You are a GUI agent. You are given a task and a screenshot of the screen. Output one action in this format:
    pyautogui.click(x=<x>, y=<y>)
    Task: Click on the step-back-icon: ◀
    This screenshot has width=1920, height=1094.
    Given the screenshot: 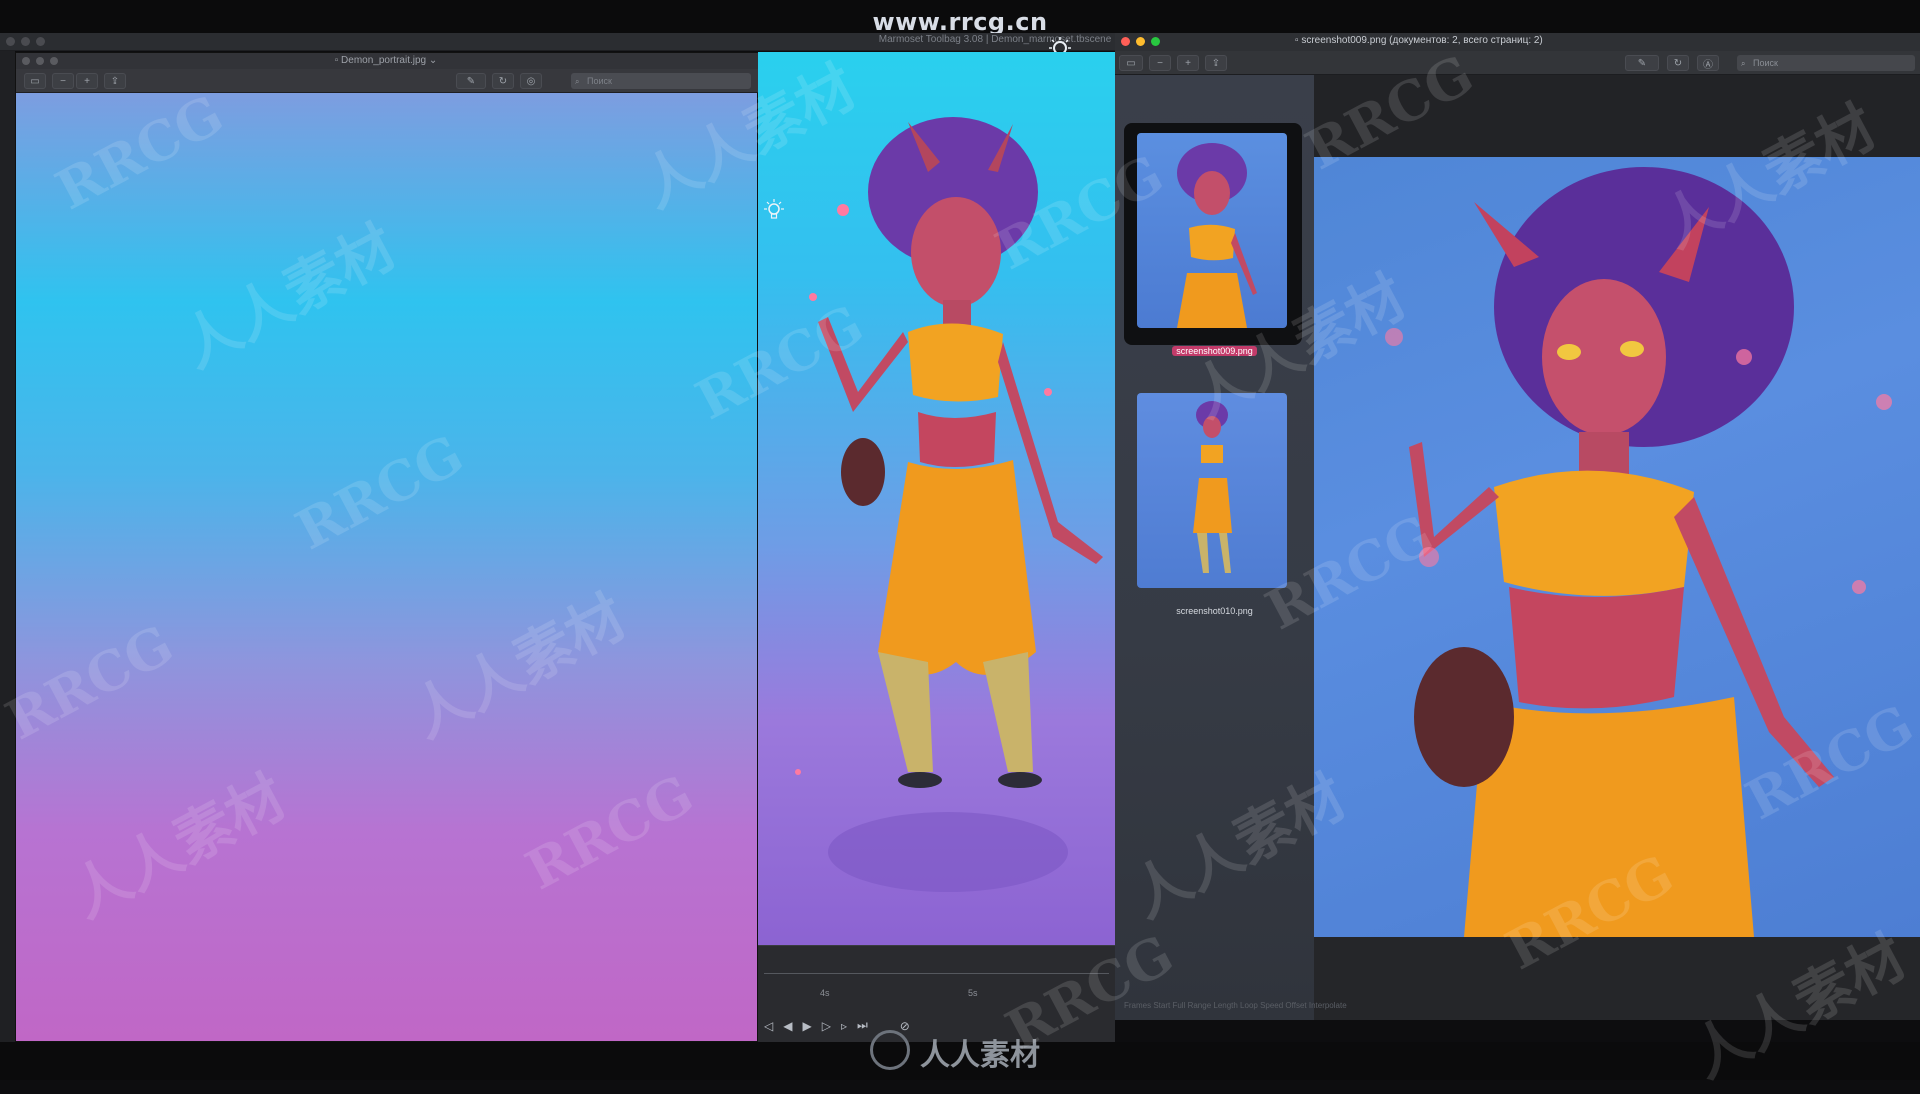 What is the action you would take?
    pyautogui.click(x=787, y=1026)
    